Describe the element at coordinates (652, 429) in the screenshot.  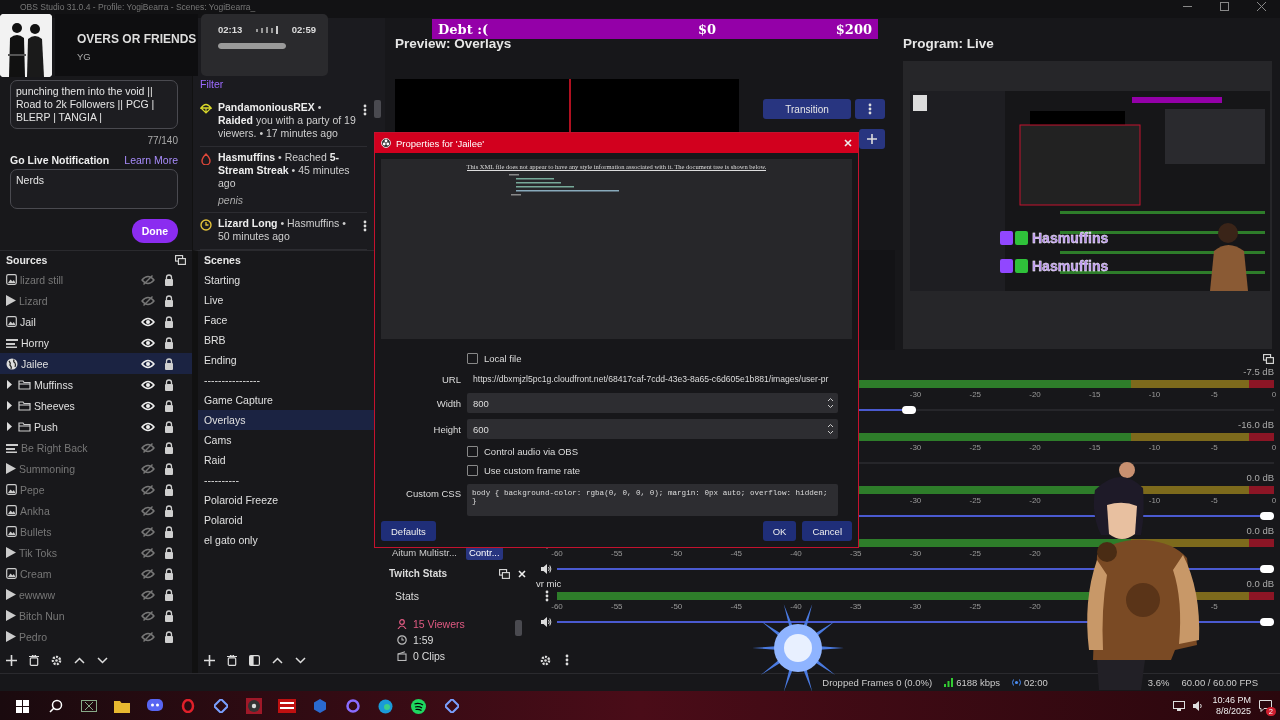
I see `height-field: 600` at that location.